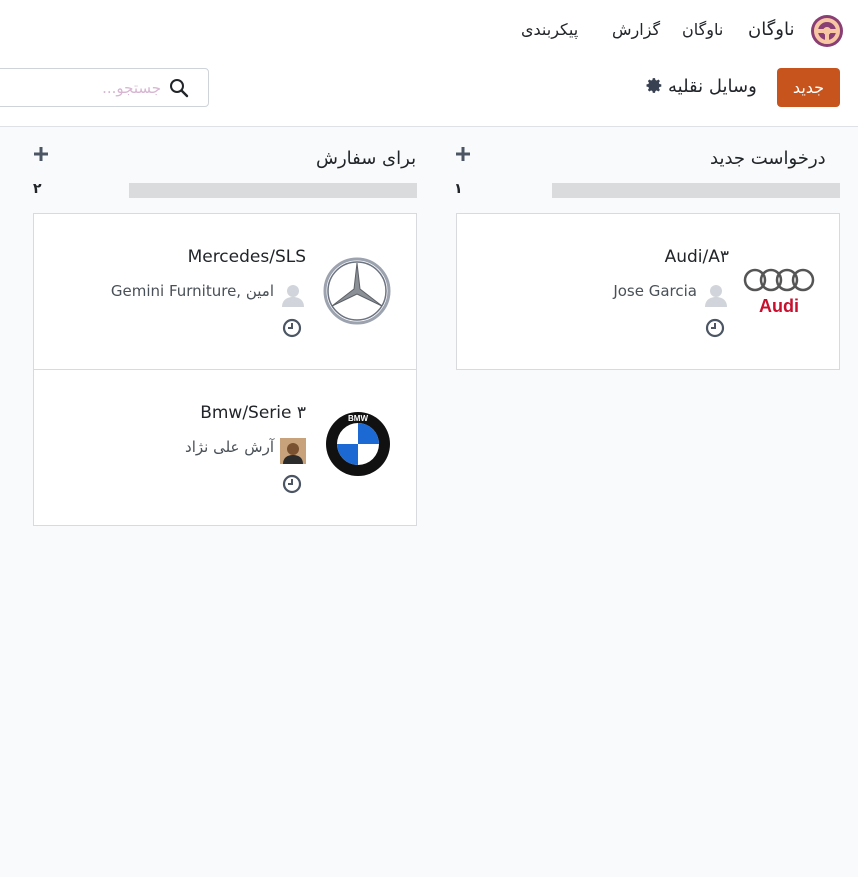 Image resolution: width=858 pixels, height=877 pixels. I want to click on nav-menu-reporting: گزارش, so click(636, 29).